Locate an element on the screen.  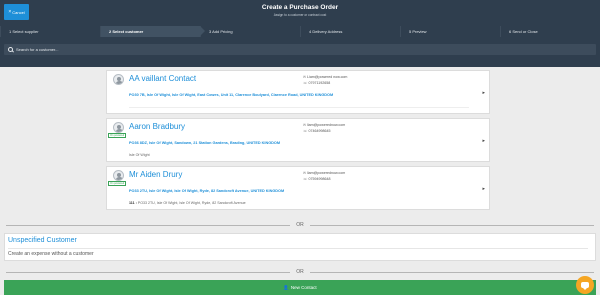
new-contact-button: 👤 New Contact is located at coordinates (300, 287).